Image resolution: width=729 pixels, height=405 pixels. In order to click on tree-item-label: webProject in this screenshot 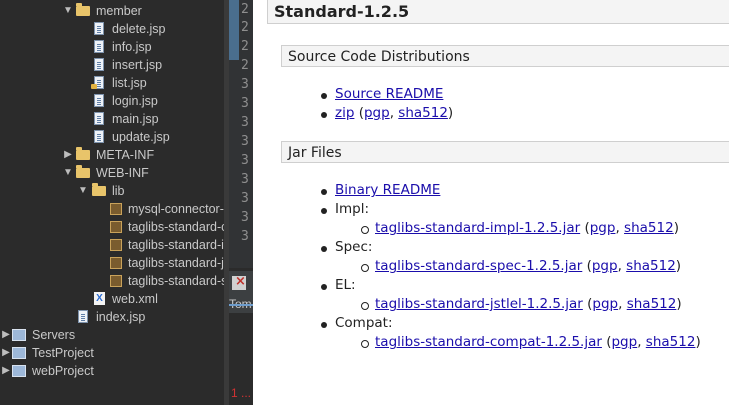, I will do `click(63, 371)`.